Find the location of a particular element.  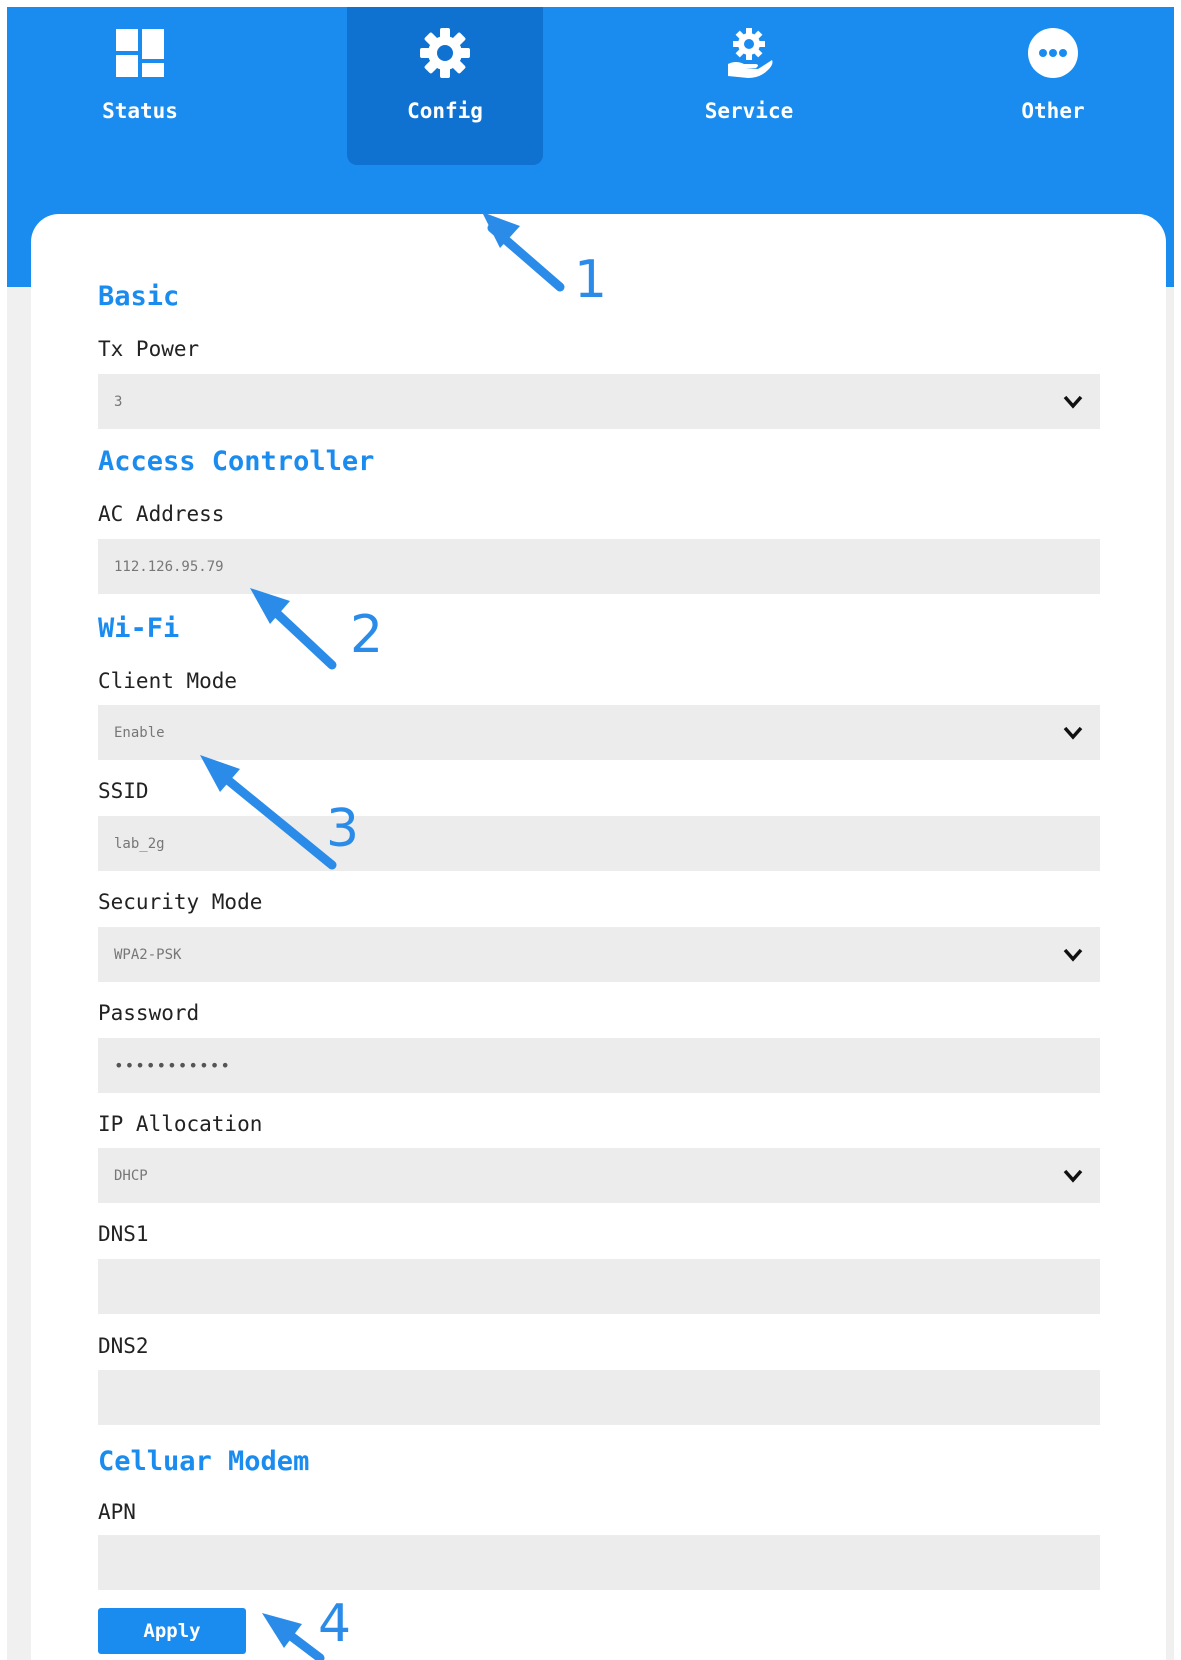

ac-address-input is located at coordinates (599, 566).